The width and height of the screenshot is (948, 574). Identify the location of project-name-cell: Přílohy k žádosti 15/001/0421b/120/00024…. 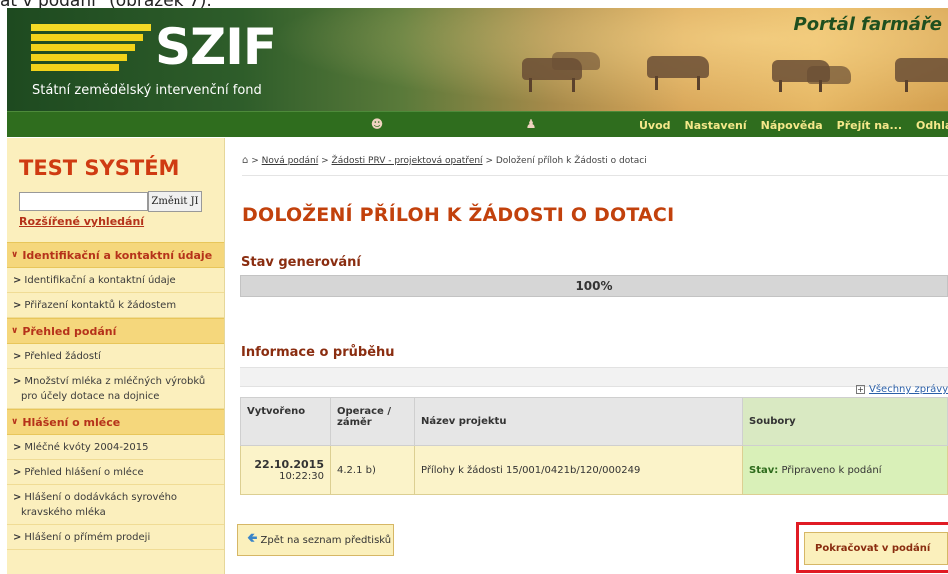
(578, 470).